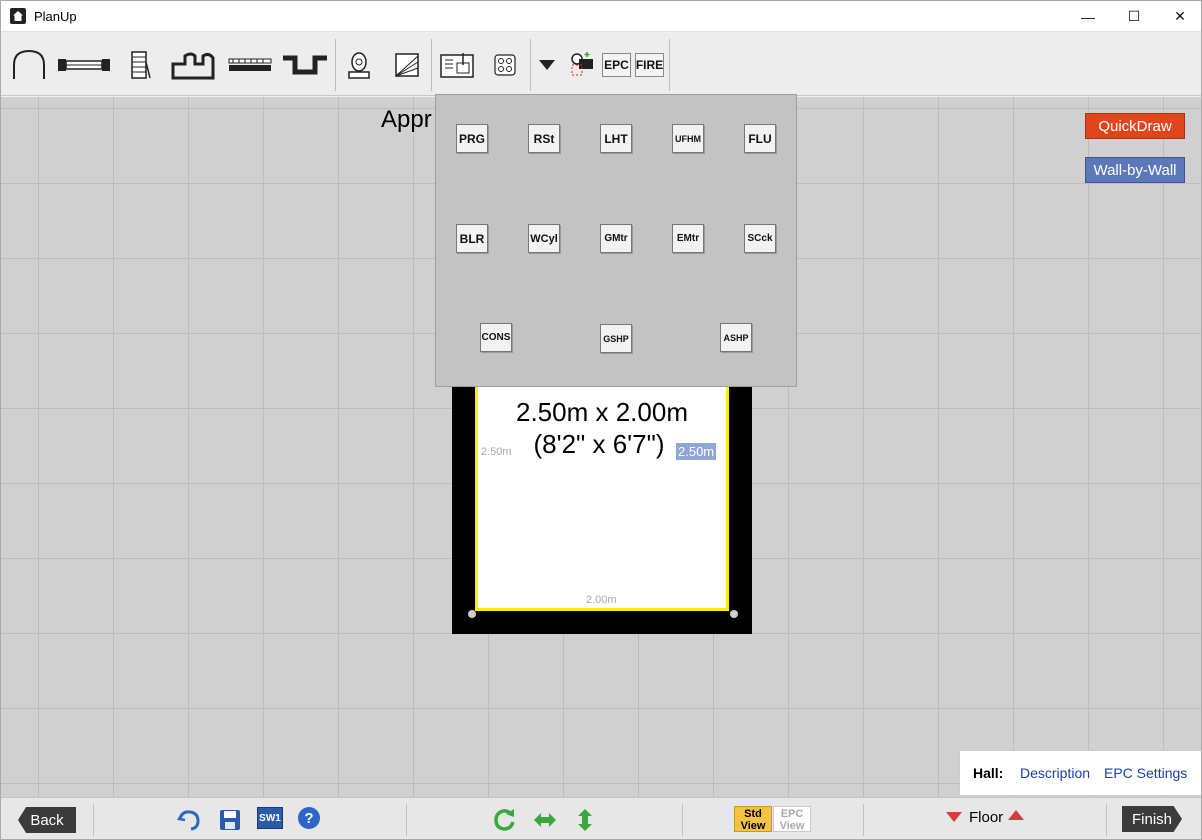 The image size is (1202, 840). I want to click on recess-icon, so click(305, 65).